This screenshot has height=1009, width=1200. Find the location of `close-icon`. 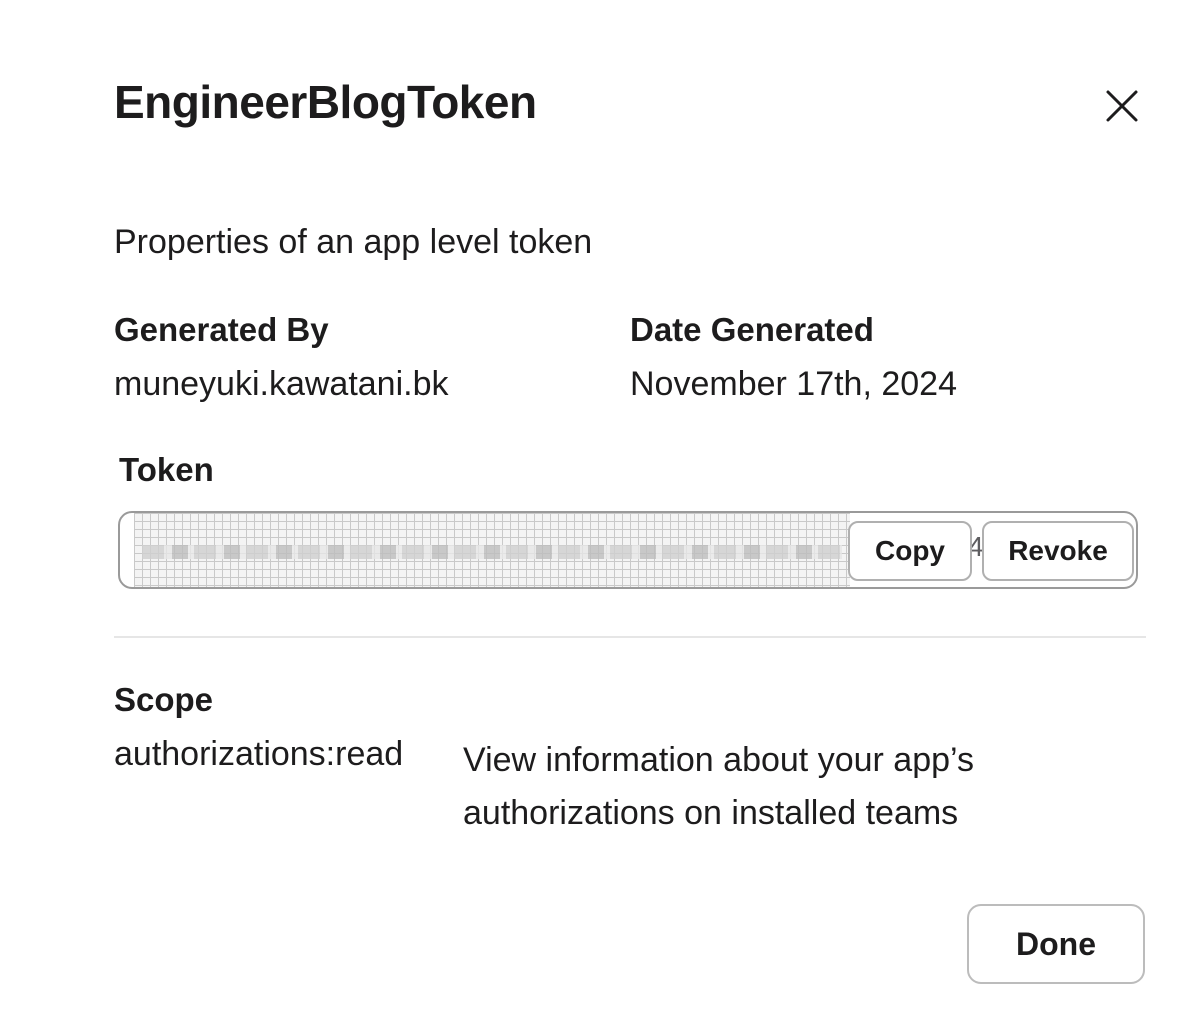

close-icon is located at coordinates (1122, 106).